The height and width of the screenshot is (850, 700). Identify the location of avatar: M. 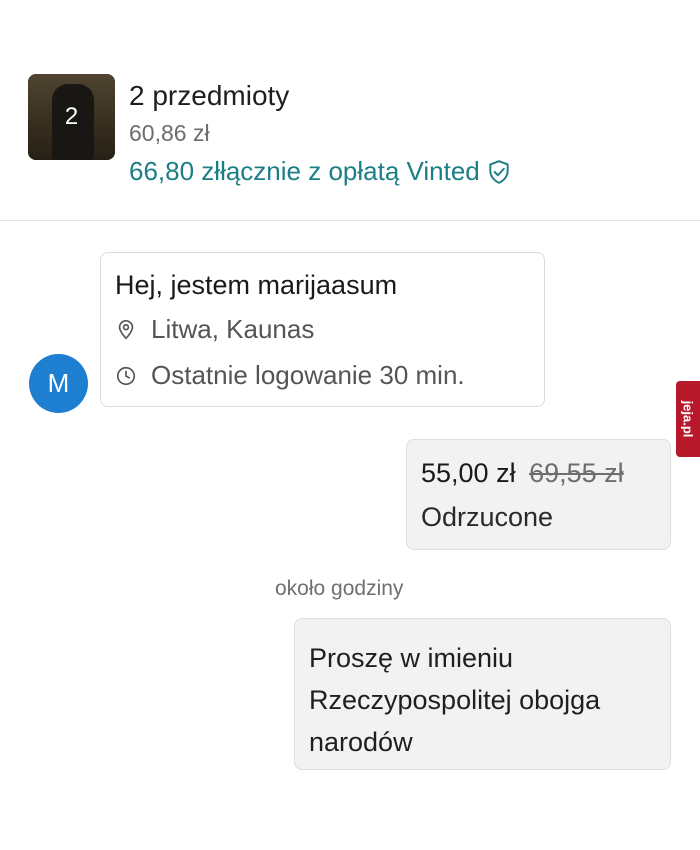
(58, 383).